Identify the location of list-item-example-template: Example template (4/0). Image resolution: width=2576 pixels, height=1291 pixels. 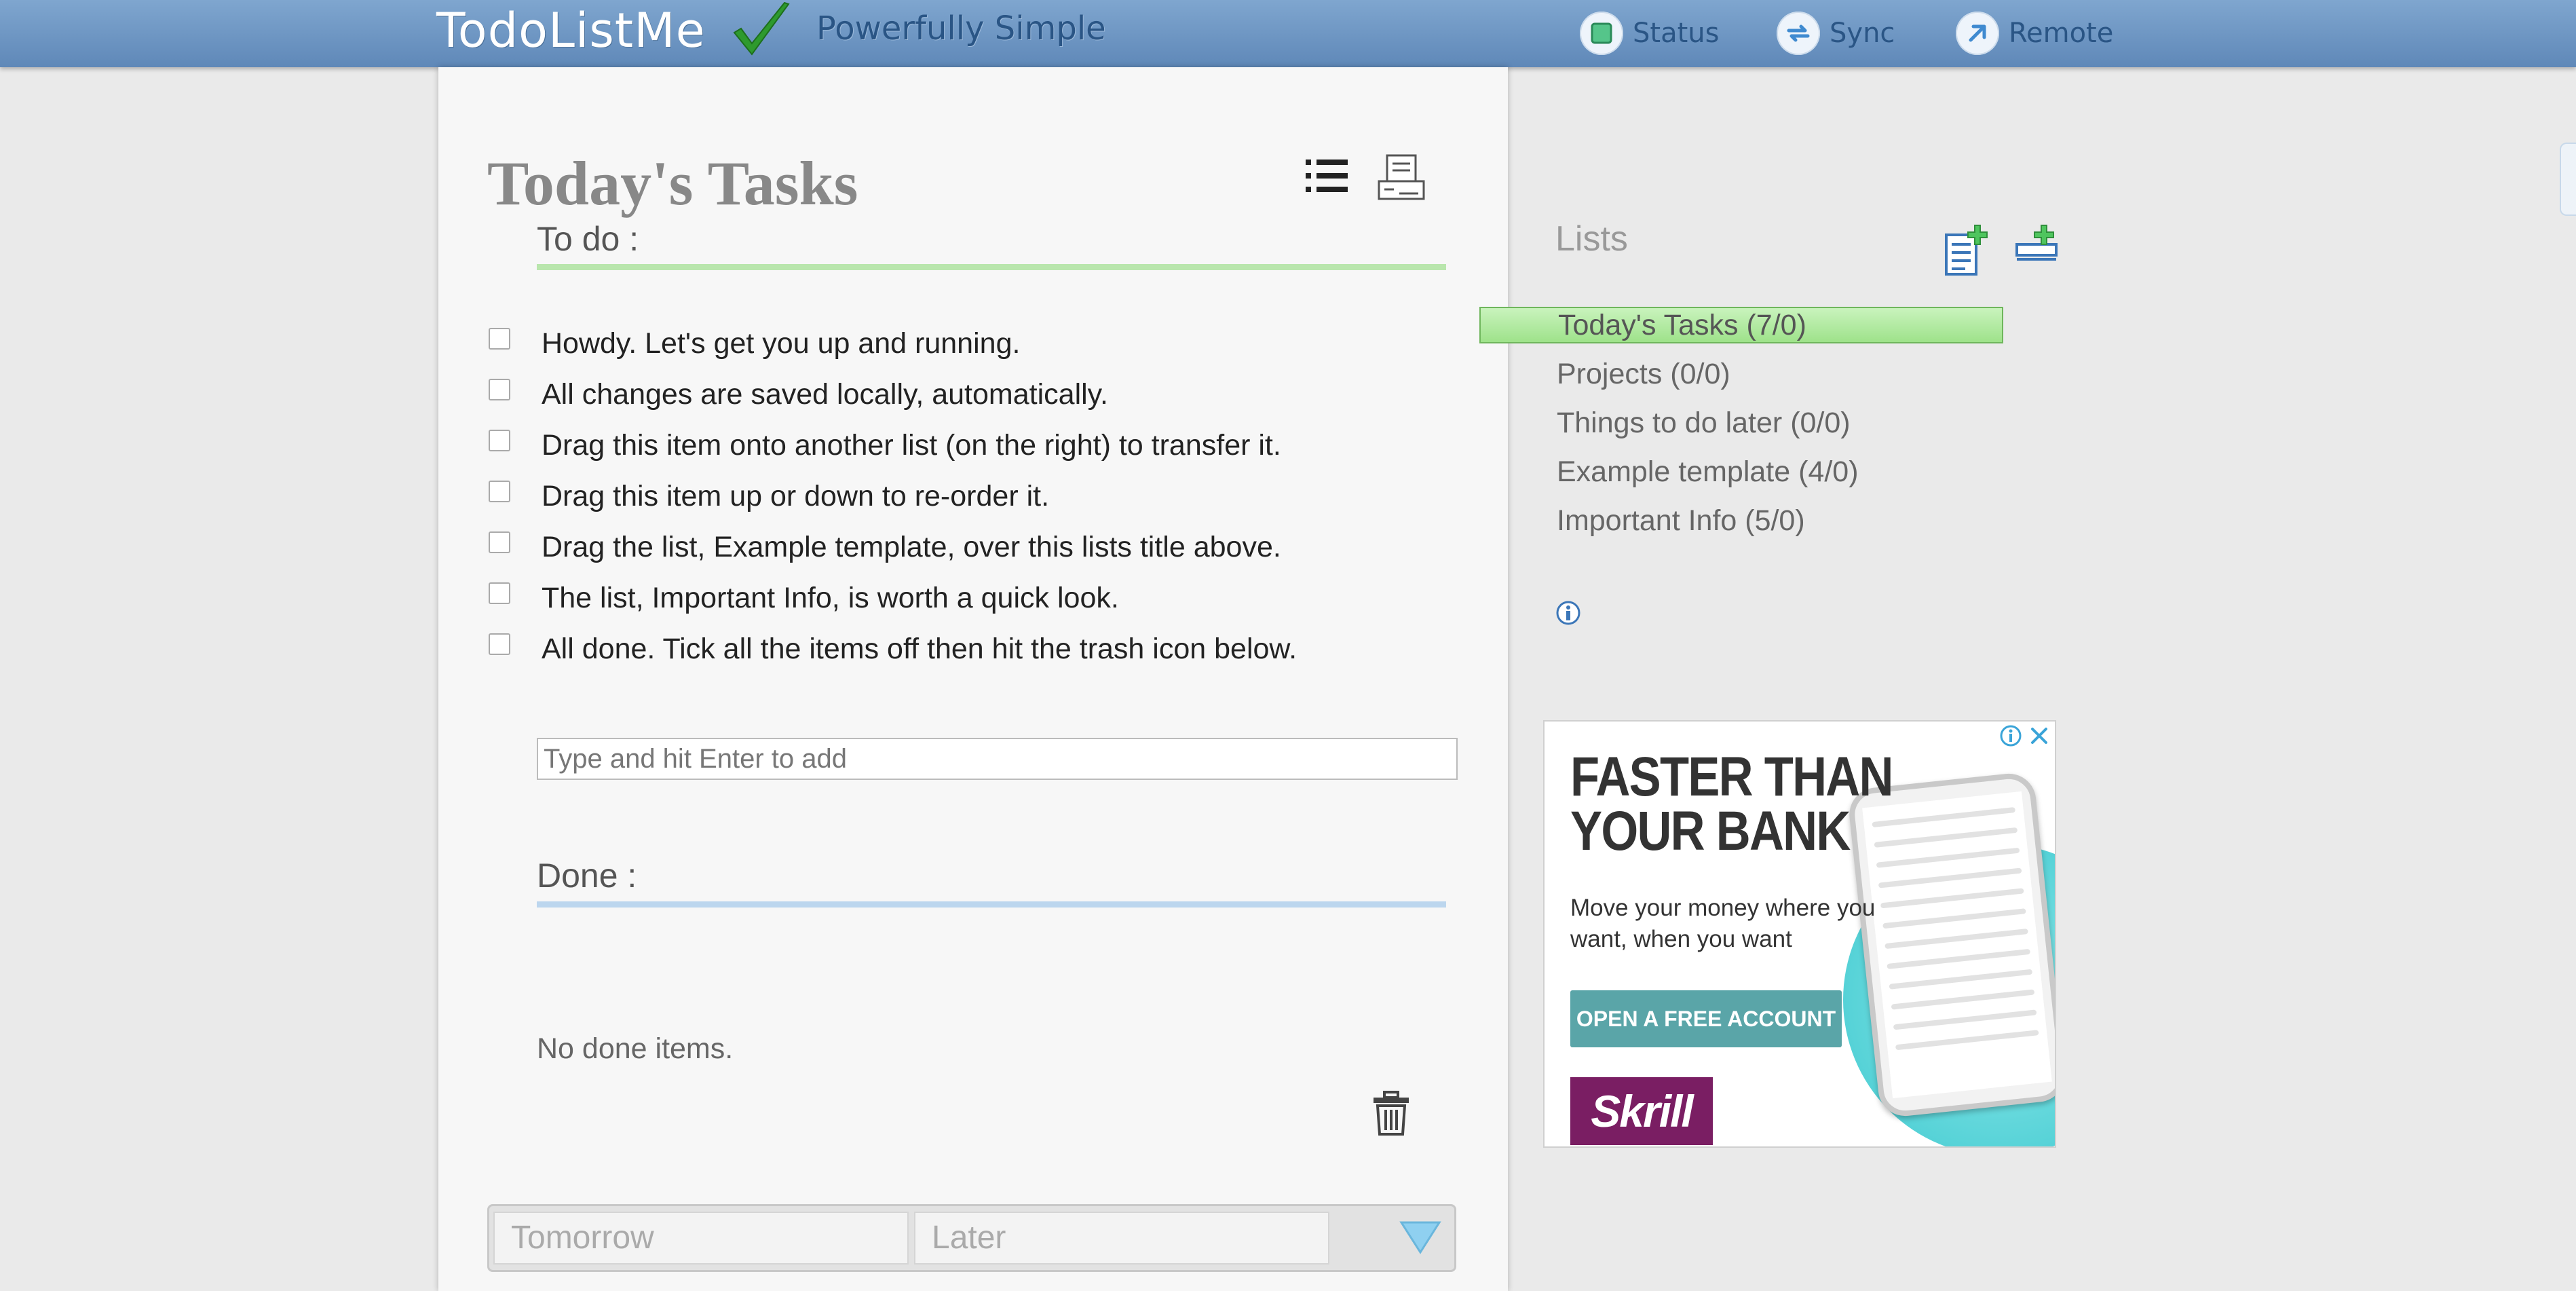
(1741, 477).